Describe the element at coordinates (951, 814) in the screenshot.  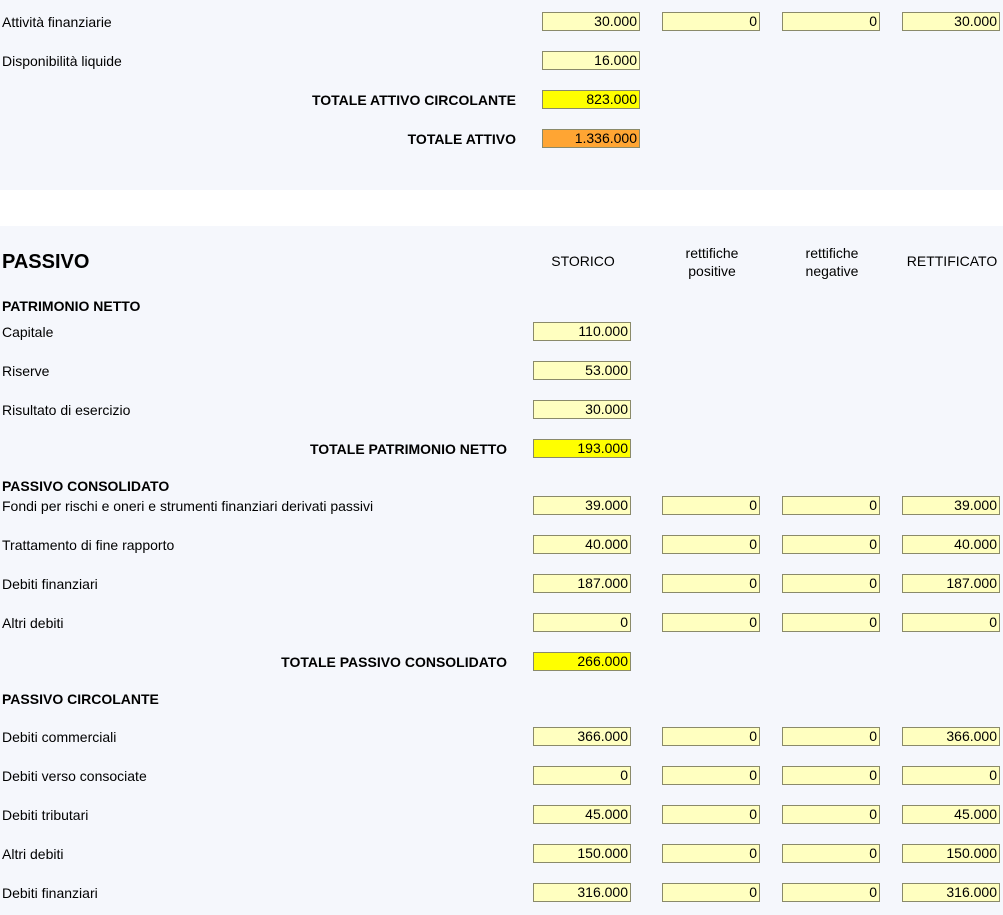
I see `cell-debiti-tributari-rettificato: 45.000` at that location.